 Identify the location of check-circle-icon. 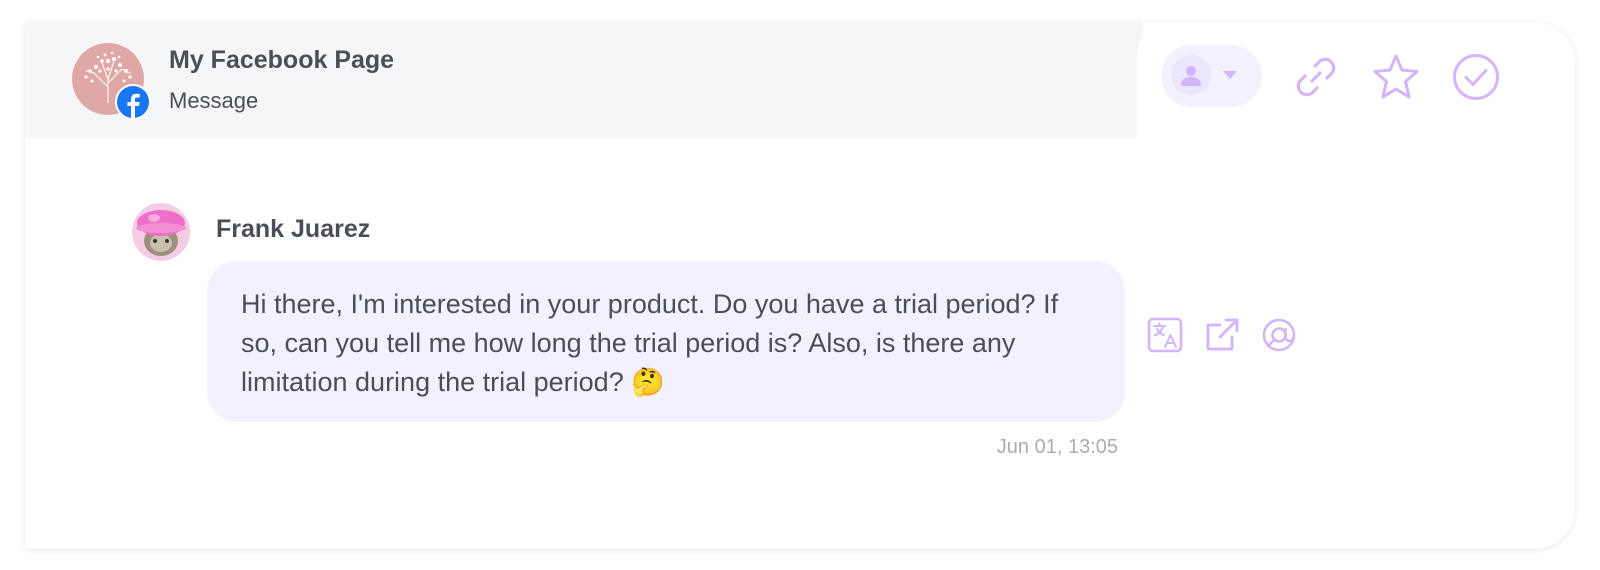
(1476, 77).